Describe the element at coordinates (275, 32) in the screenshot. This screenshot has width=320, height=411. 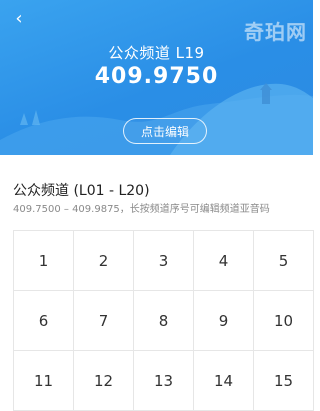
I see `watermark-text: 奇珀网` at that location.